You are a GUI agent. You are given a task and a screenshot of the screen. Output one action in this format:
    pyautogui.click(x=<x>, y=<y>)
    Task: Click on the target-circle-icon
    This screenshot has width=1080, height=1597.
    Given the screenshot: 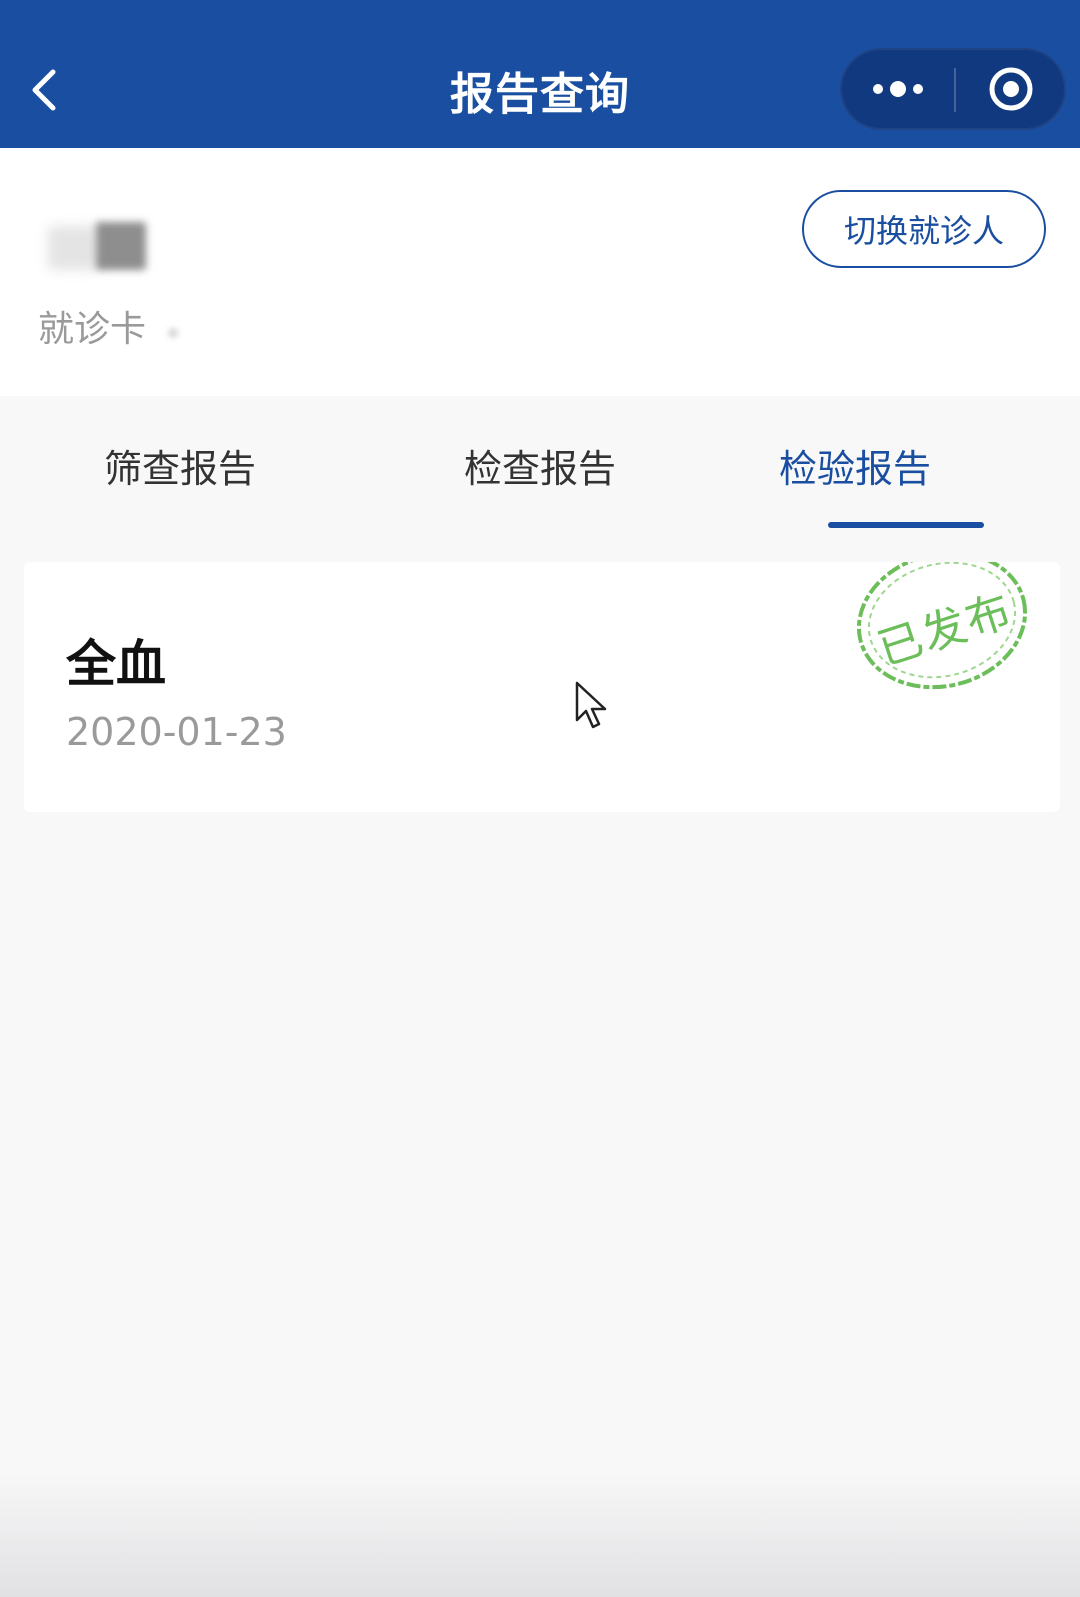 What is the action you would take?
    pyautogui.click(x=1011, y=89)
    